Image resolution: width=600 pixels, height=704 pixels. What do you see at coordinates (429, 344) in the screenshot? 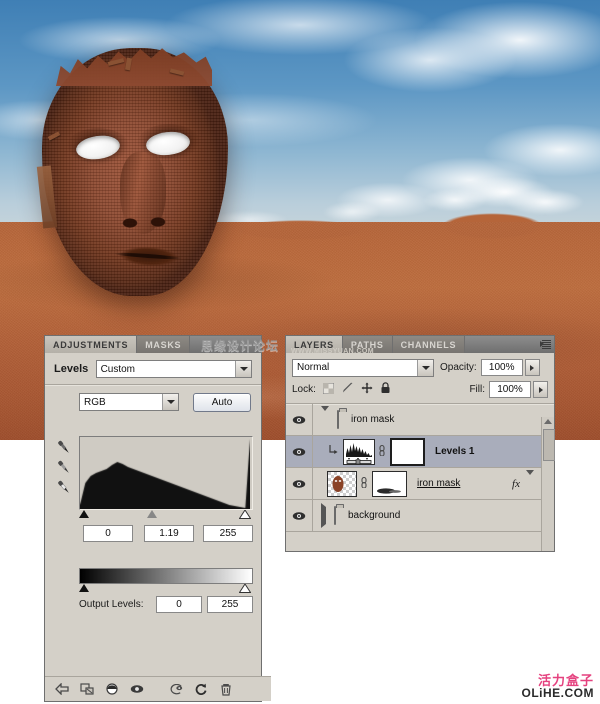
I see `tab-channels: CHANNELS` at bounding box center [429, 344].